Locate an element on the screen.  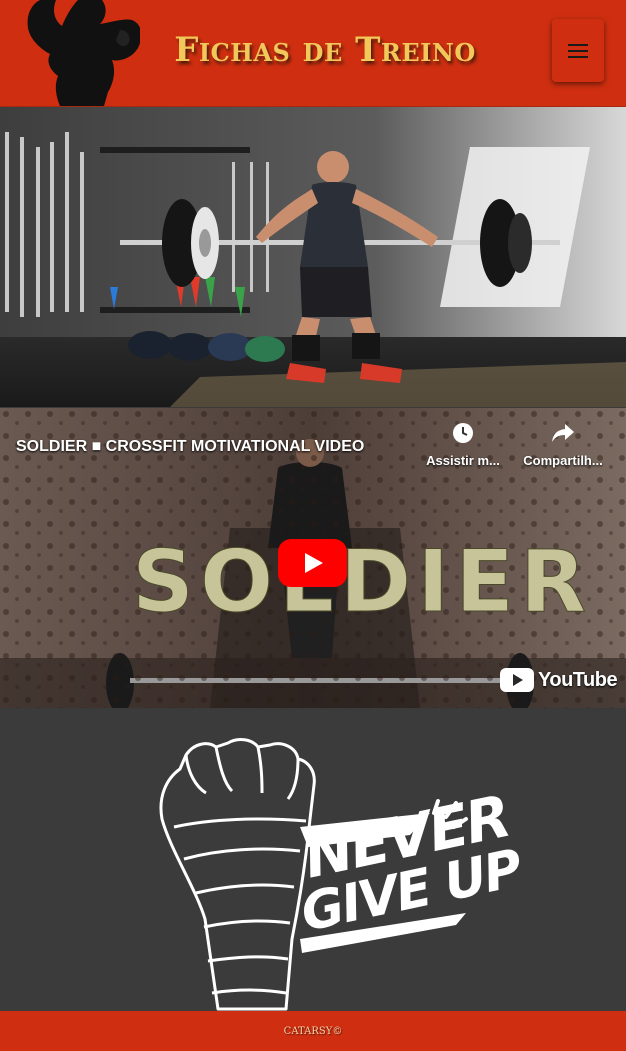
clock-icon is located at coordinates (463, 433).